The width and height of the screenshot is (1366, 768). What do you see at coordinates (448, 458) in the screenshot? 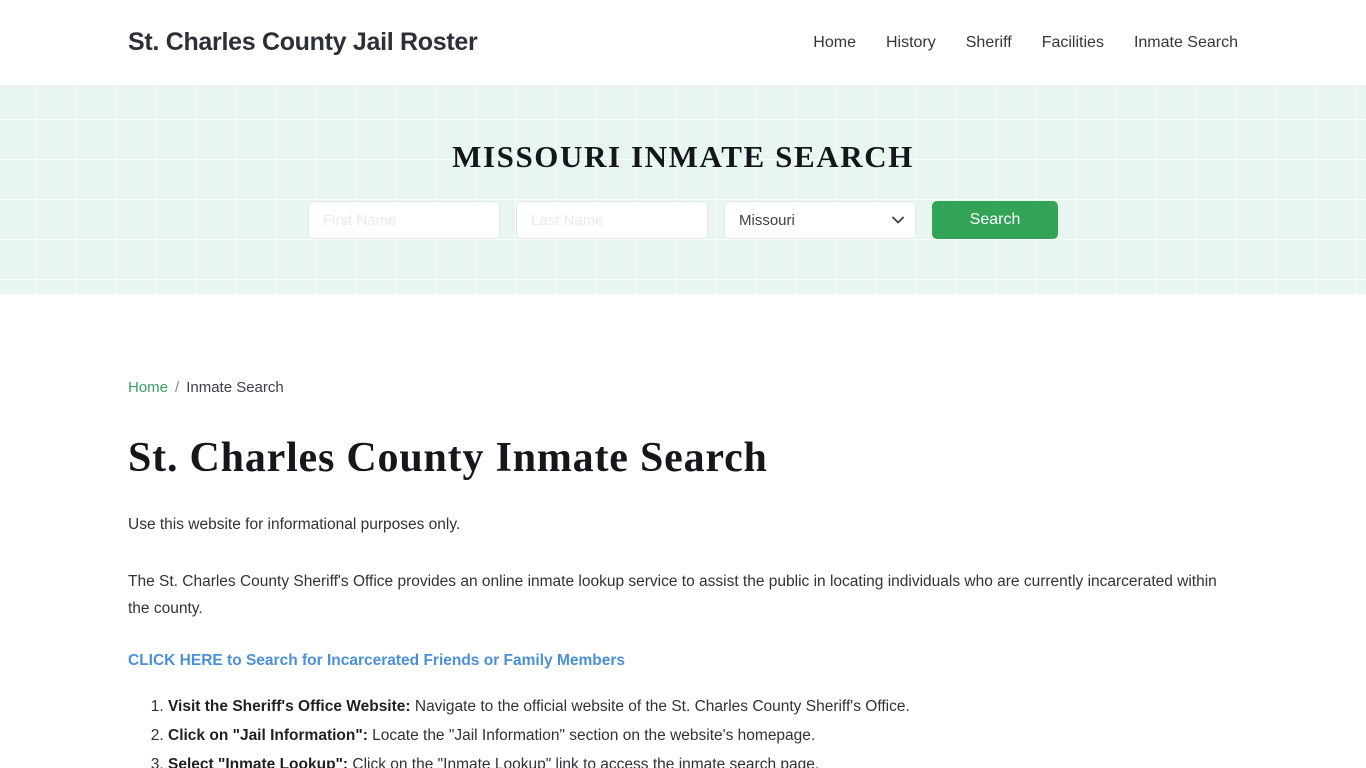
I see `page-title: St. Charles County Inmate Search` at bounding box center [448, 458].